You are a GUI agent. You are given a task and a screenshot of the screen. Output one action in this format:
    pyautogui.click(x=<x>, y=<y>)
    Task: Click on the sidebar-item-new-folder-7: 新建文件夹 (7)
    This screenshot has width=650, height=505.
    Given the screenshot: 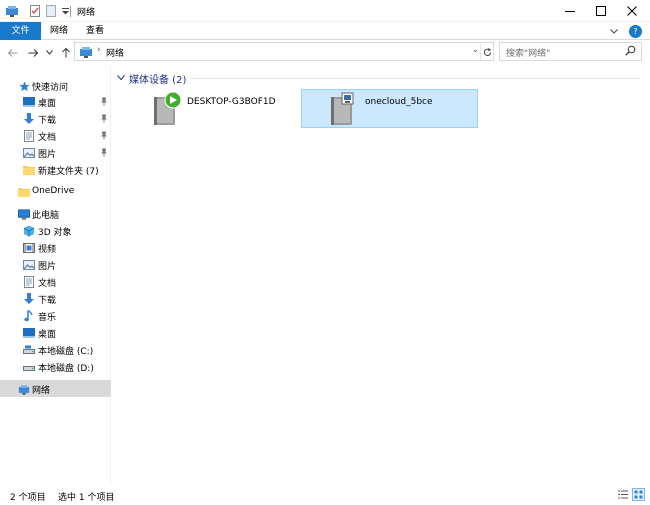 What is the action you would take?
    pyautogui.click(x=55, y=170)
    